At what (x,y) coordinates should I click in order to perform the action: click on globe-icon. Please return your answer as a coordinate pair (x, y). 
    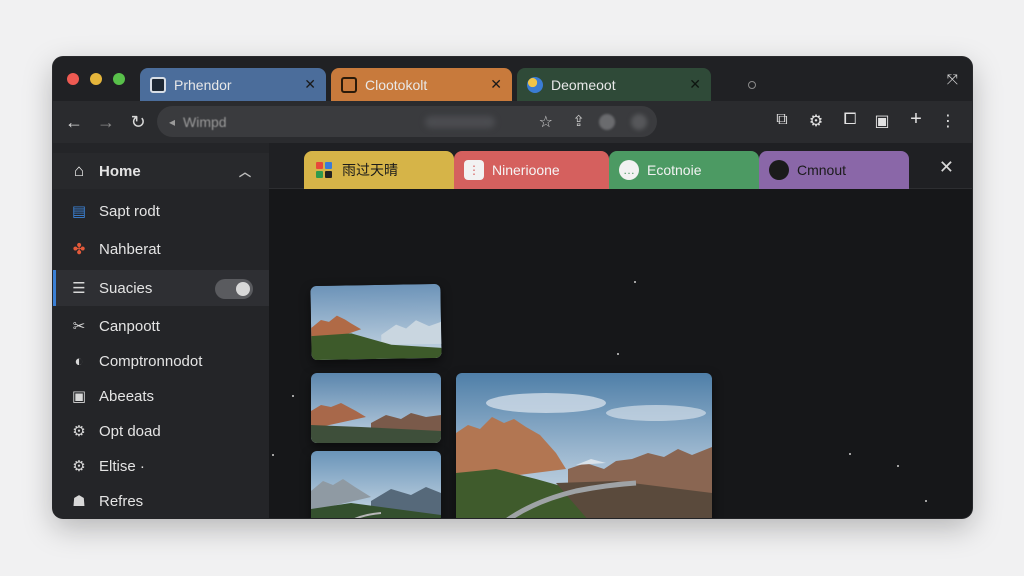
    Looking at the image, I should click on (535, 84).